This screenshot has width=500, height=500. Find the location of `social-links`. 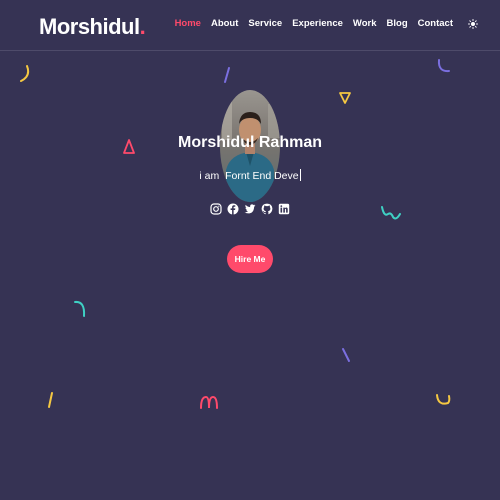

social-links is located at coordinates (250, 209).